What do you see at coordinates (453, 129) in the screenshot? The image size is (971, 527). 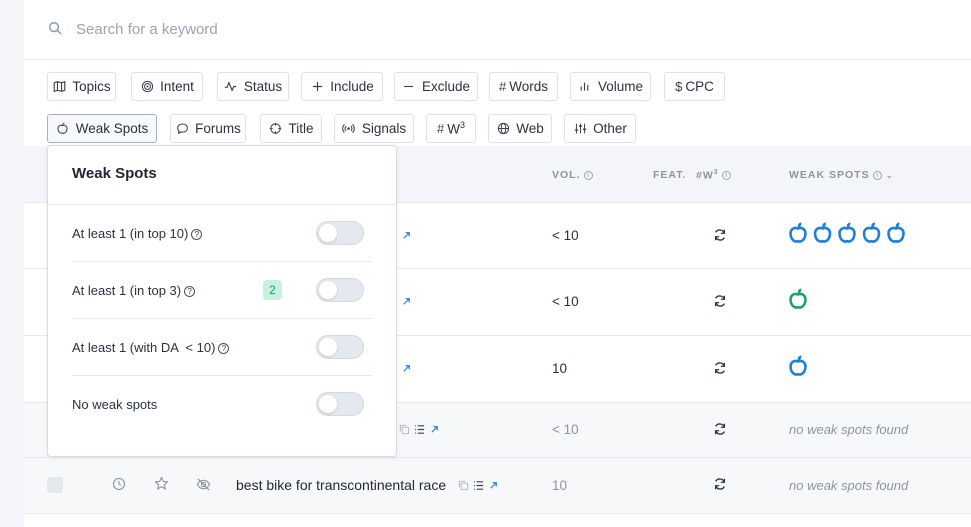 I see `filter-w3-label: W` at bounding box center [453, 129].